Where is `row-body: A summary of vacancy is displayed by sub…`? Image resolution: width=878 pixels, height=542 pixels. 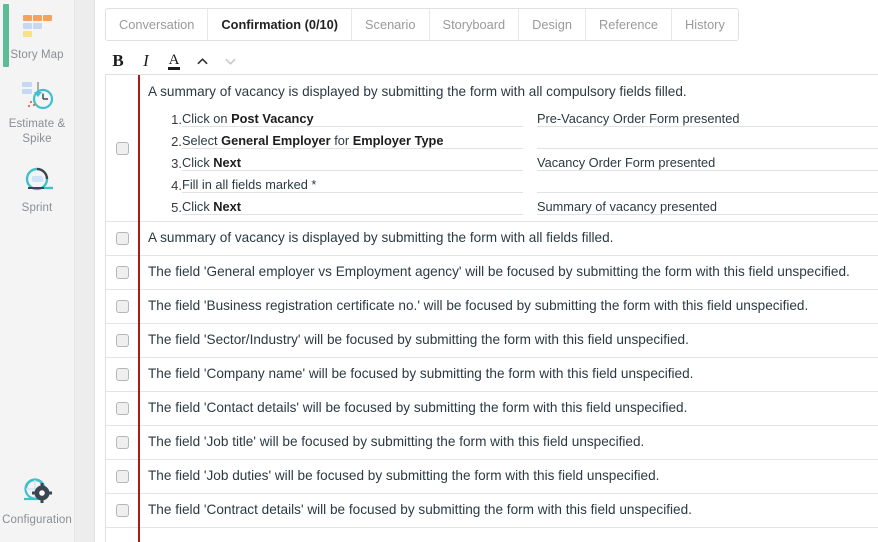
row-body: A summary of vacancy is displayed by sub… is located at coordinates (508, 238).